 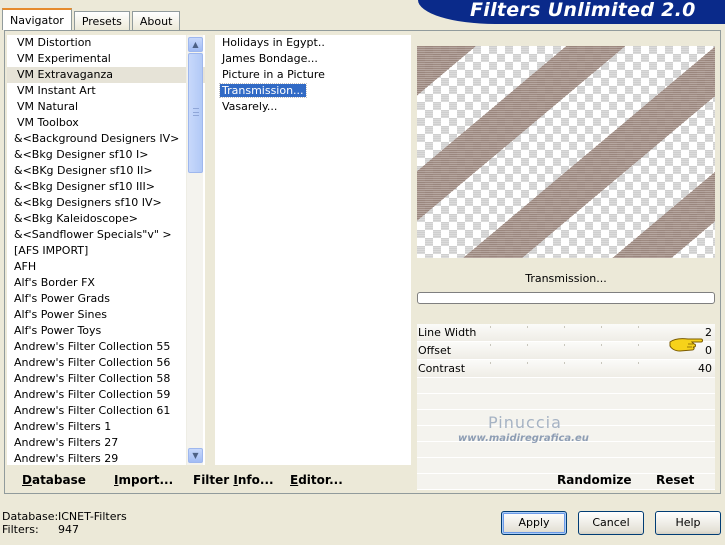 What do you see at coordinates (106, 203) in the screenshot?
I see `category-item: &<Bkg Designers sf10 IV>` at bounding box center [106, 203].